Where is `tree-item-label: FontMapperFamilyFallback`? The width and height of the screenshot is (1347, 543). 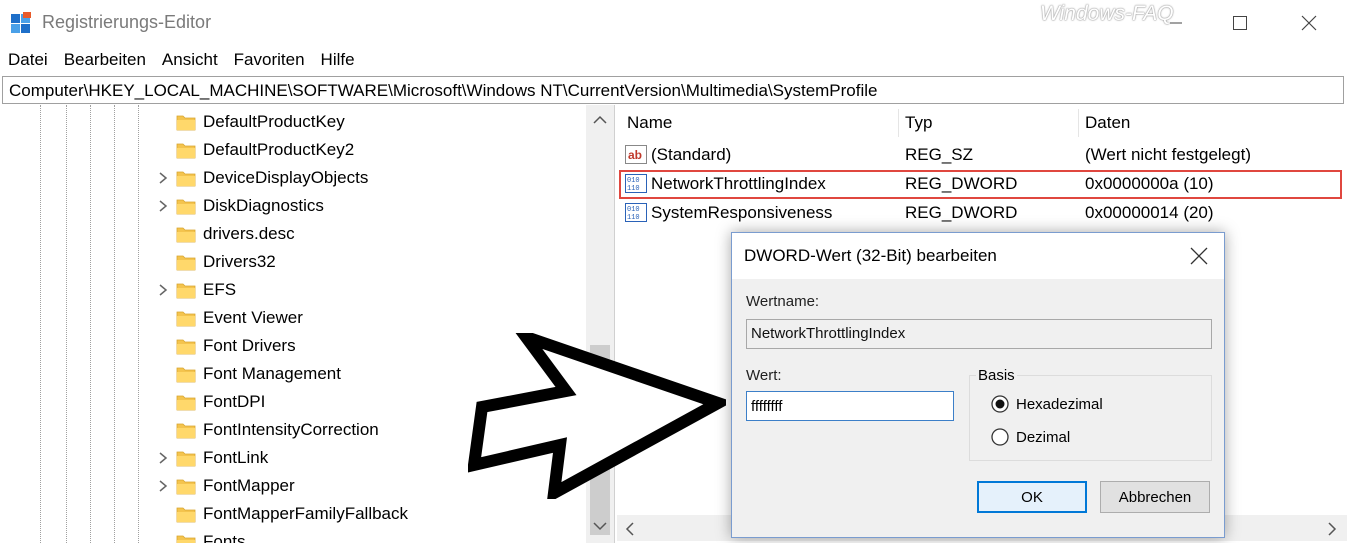
tree-item-label: FontMapperFamilyFallback is located at coordinates (306, 513).